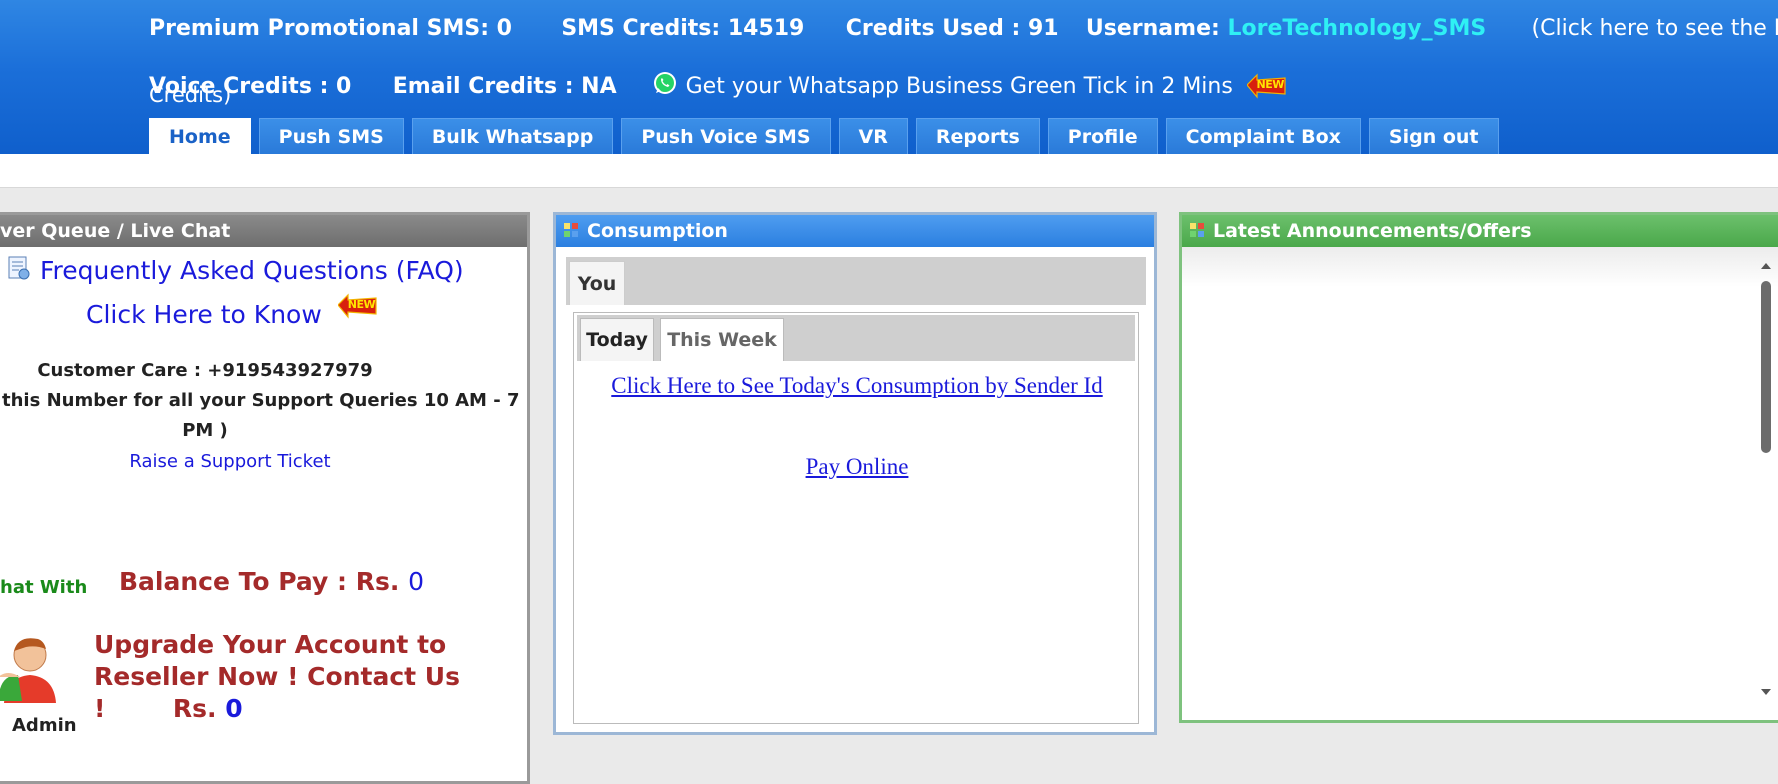 Image resolution: width=1778 pixels, height=784 pixels. What do you see at coordinates (1766, 367) in the screenshot?
I see `scroll-thumb` at bounding box center [1766, 367].